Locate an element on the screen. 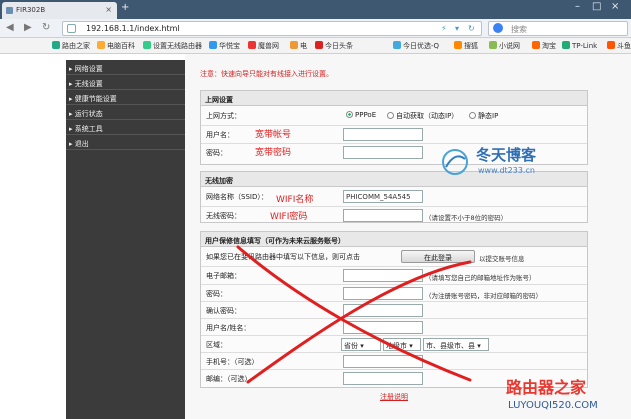 The height and width of the screenshot is (419, 631). blog-name: 冬天博客 is located at coordinates (506, 155).